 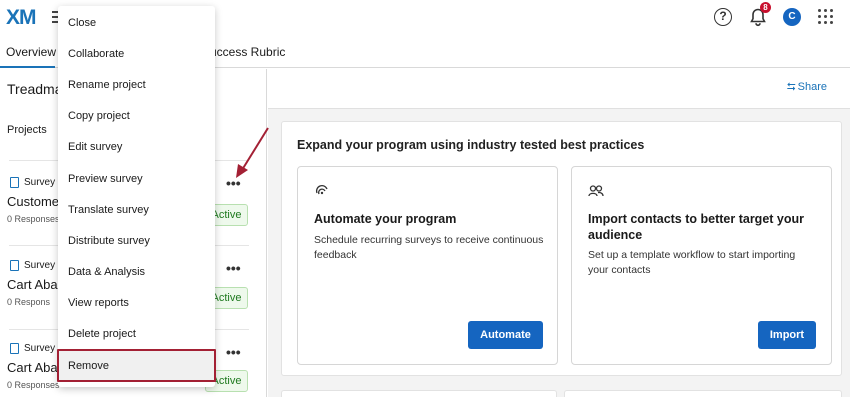 I want to click on automate-button: Automate, so click(x=505, y=335).